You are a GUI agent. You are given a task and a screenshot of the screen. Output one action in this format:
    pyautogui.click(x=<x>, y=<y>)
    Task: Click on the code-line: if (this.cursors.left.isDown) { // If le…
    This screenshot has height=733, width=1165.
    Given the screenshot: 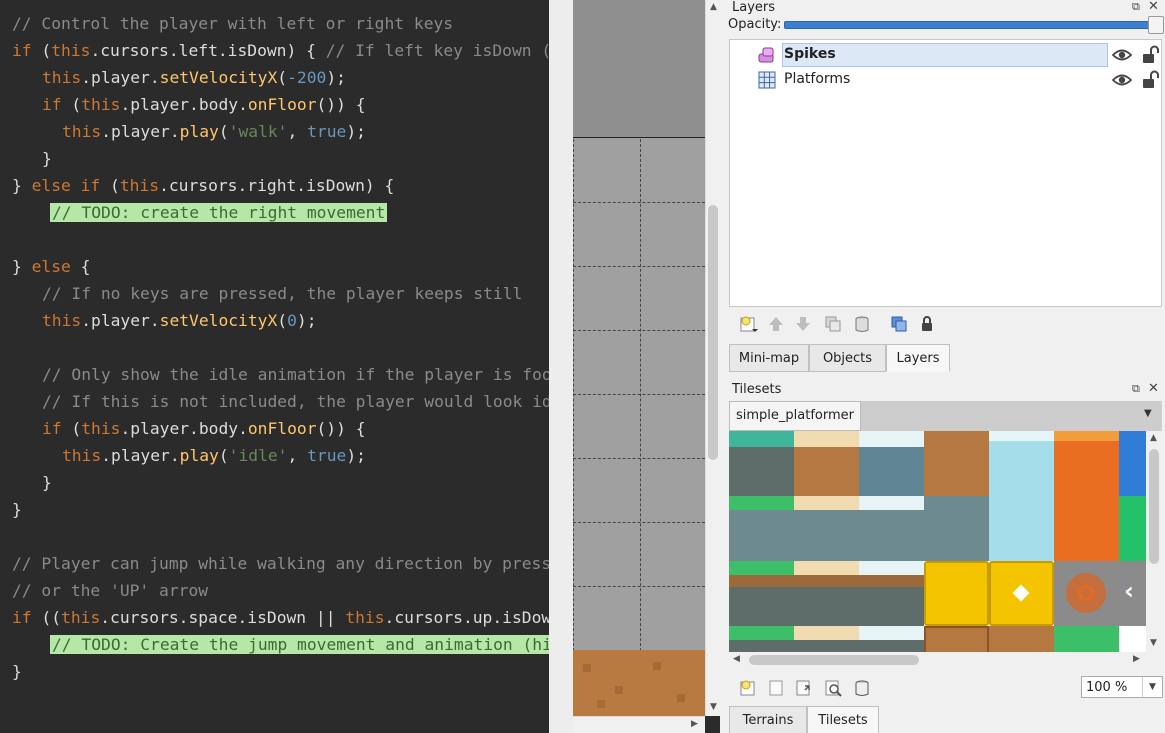 What is the action you would take?
    pyautogui.click(x=280, y=50)
    